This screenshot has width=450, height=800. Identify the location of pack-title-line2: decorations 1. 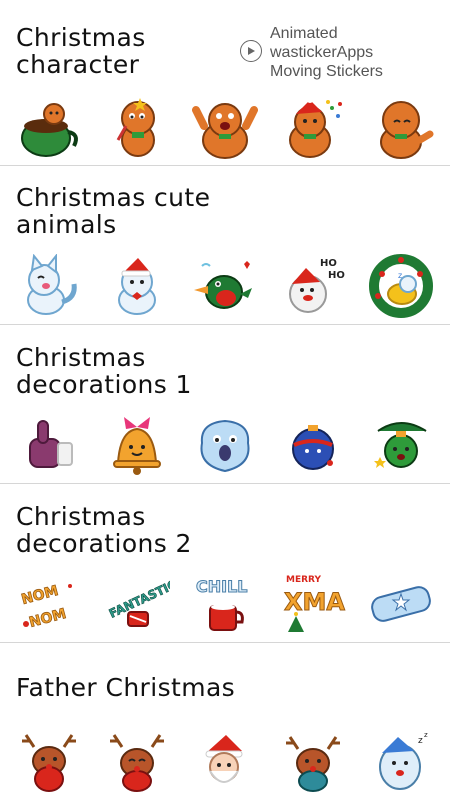
(104, 384).